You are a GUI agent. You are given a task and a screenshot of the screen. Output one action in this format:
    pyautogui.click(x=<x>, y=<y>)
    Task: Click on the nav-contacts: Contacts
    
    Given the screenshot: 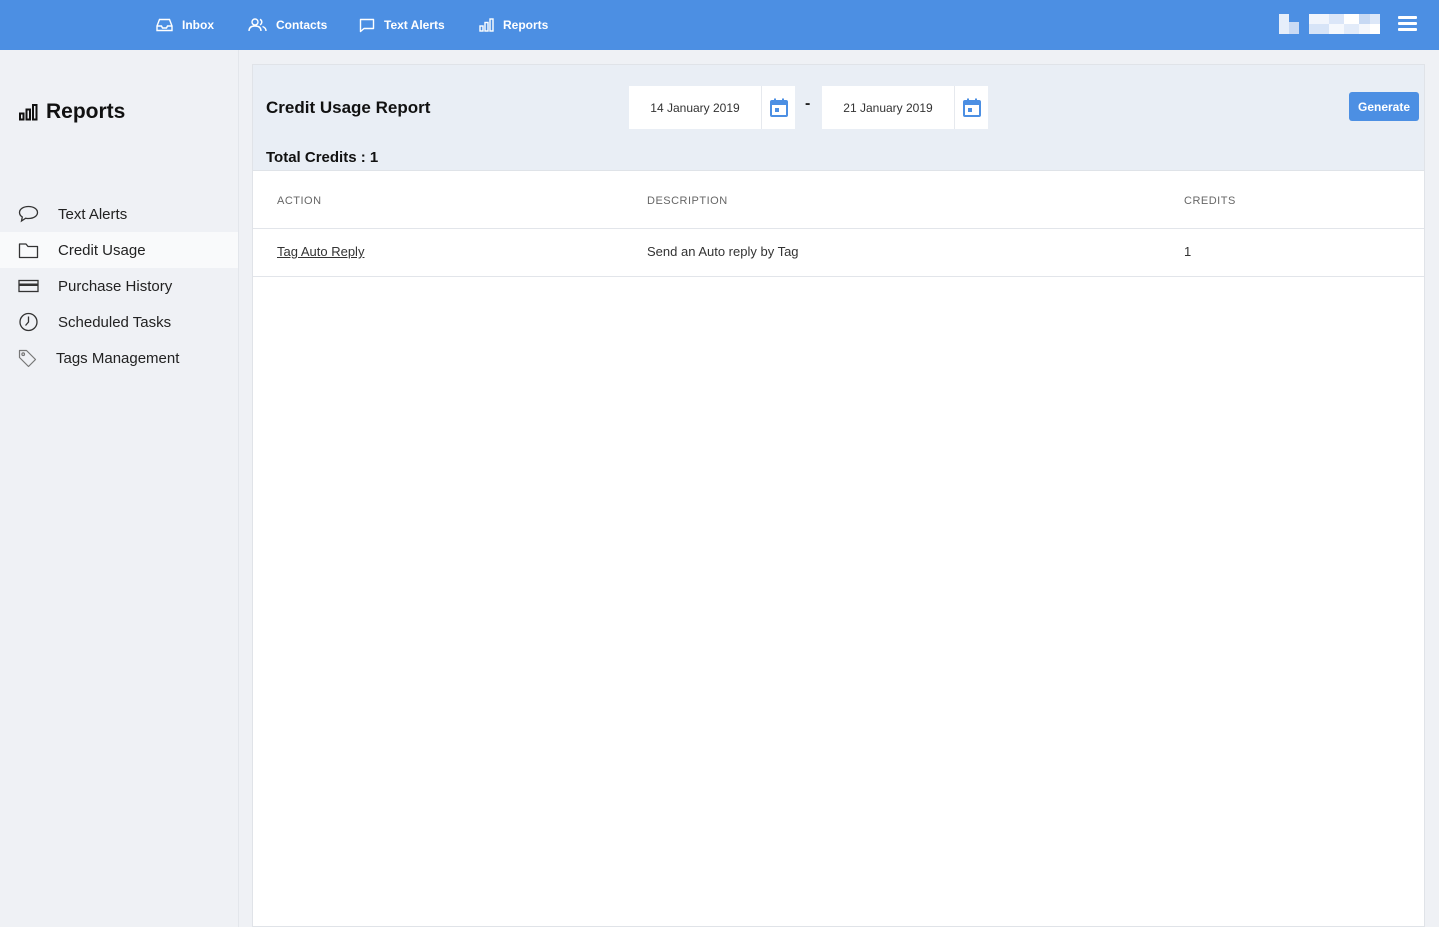 What is the action you would take?
    pyautogui.click(x=287, y=25)
    